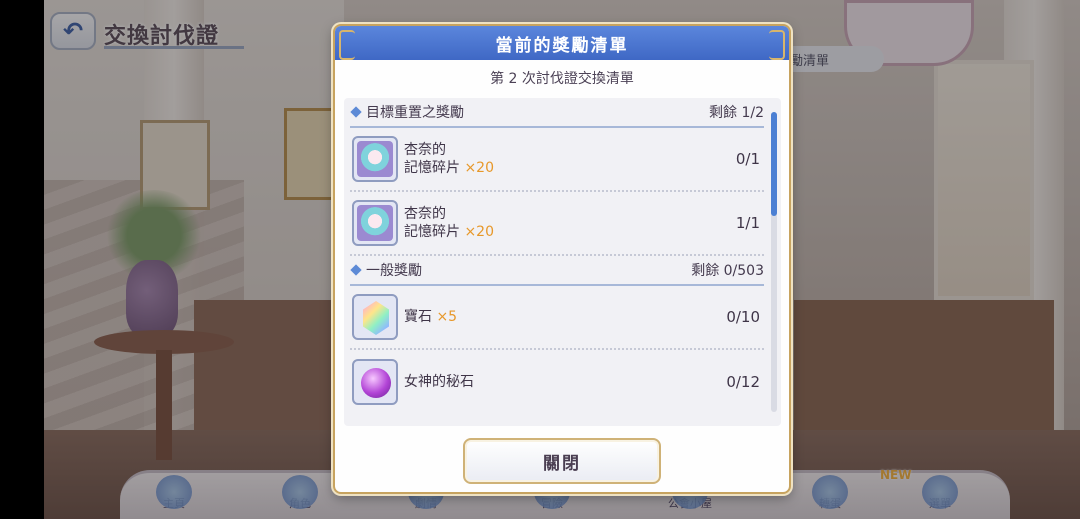 This screenshot has width=1080, height=519. Describe the element at coordinates (557, 113) in the screenshot. I see `section-header: 目標重置之獎勵 剩餘 1/2` at that location.